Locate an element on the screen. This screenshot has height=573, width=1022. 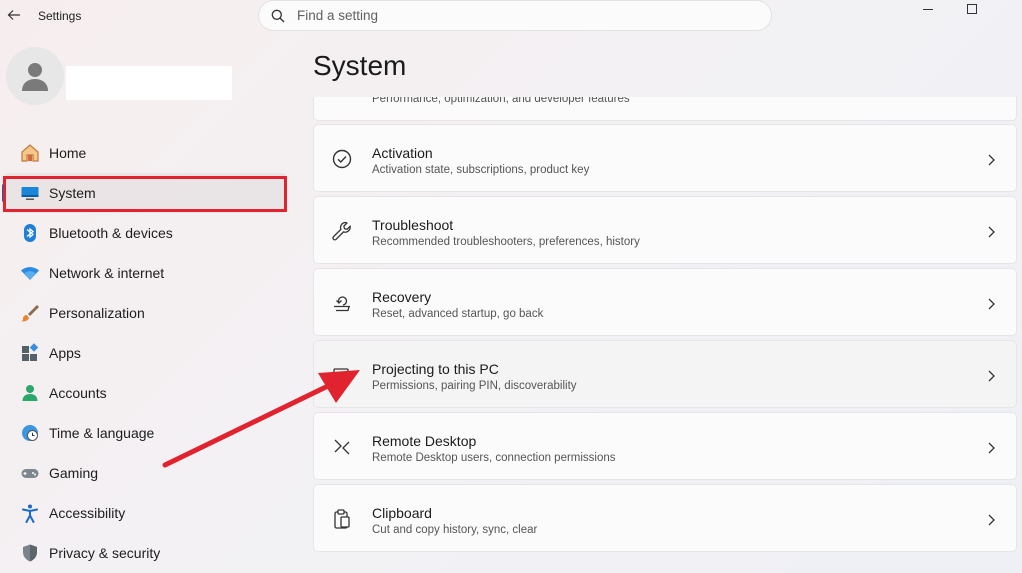
sidebar-item-network-internet: Network & internet is located at coordinates (145, 273).